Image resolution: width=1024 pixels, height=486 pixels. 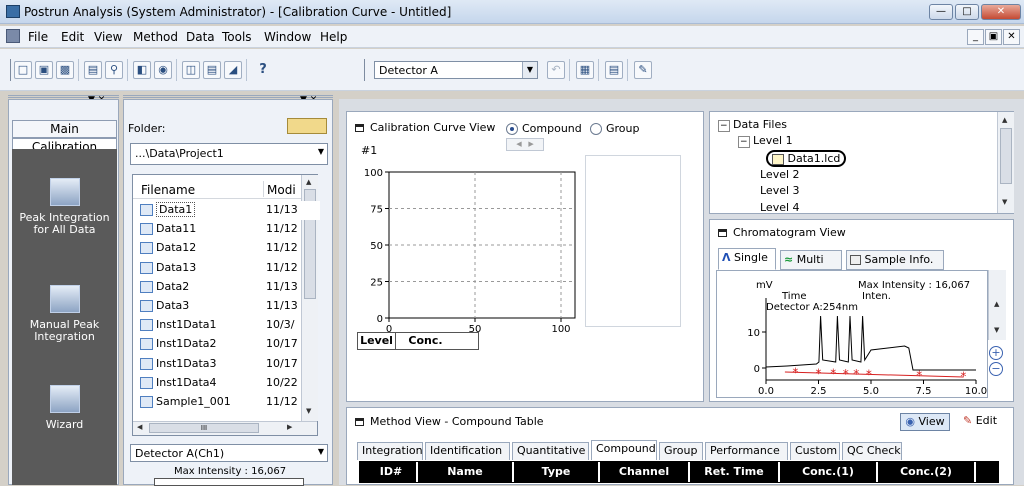 What do you see at coordinates (139, 427) in the screenshot?
I see `scroll-left-icon: ◀` at bounding box center [139, 427].